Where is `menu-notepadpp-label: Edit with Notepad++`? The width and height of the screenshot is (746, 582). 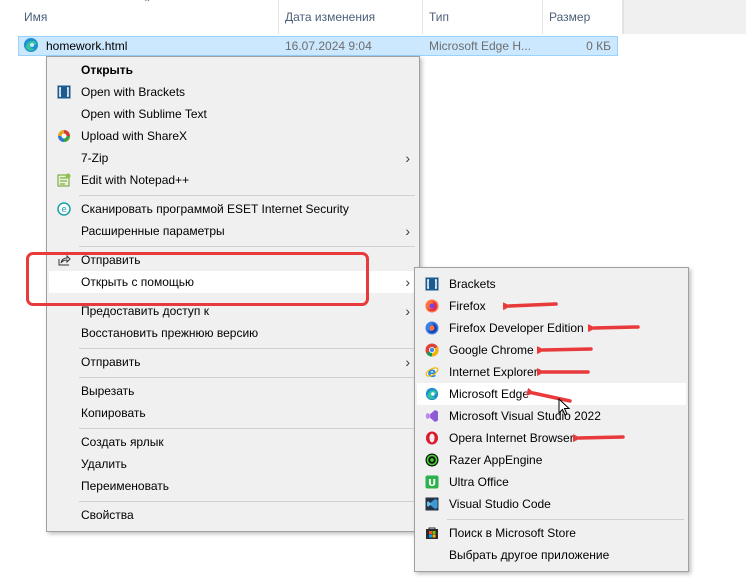 menu-notepadpp-label: Edit with Notepad++ is located at coordinates (135, 180).